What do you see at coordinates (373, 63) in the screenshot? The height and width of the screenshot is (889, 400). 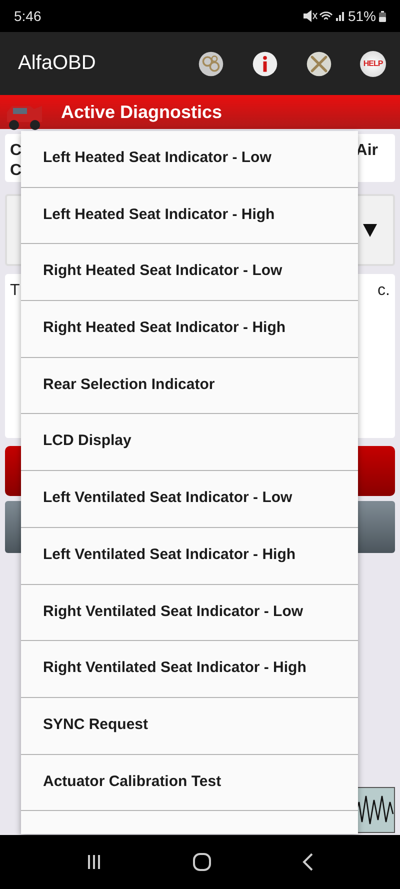 I see `help-button: HELP` at bounding box center [373, 63].